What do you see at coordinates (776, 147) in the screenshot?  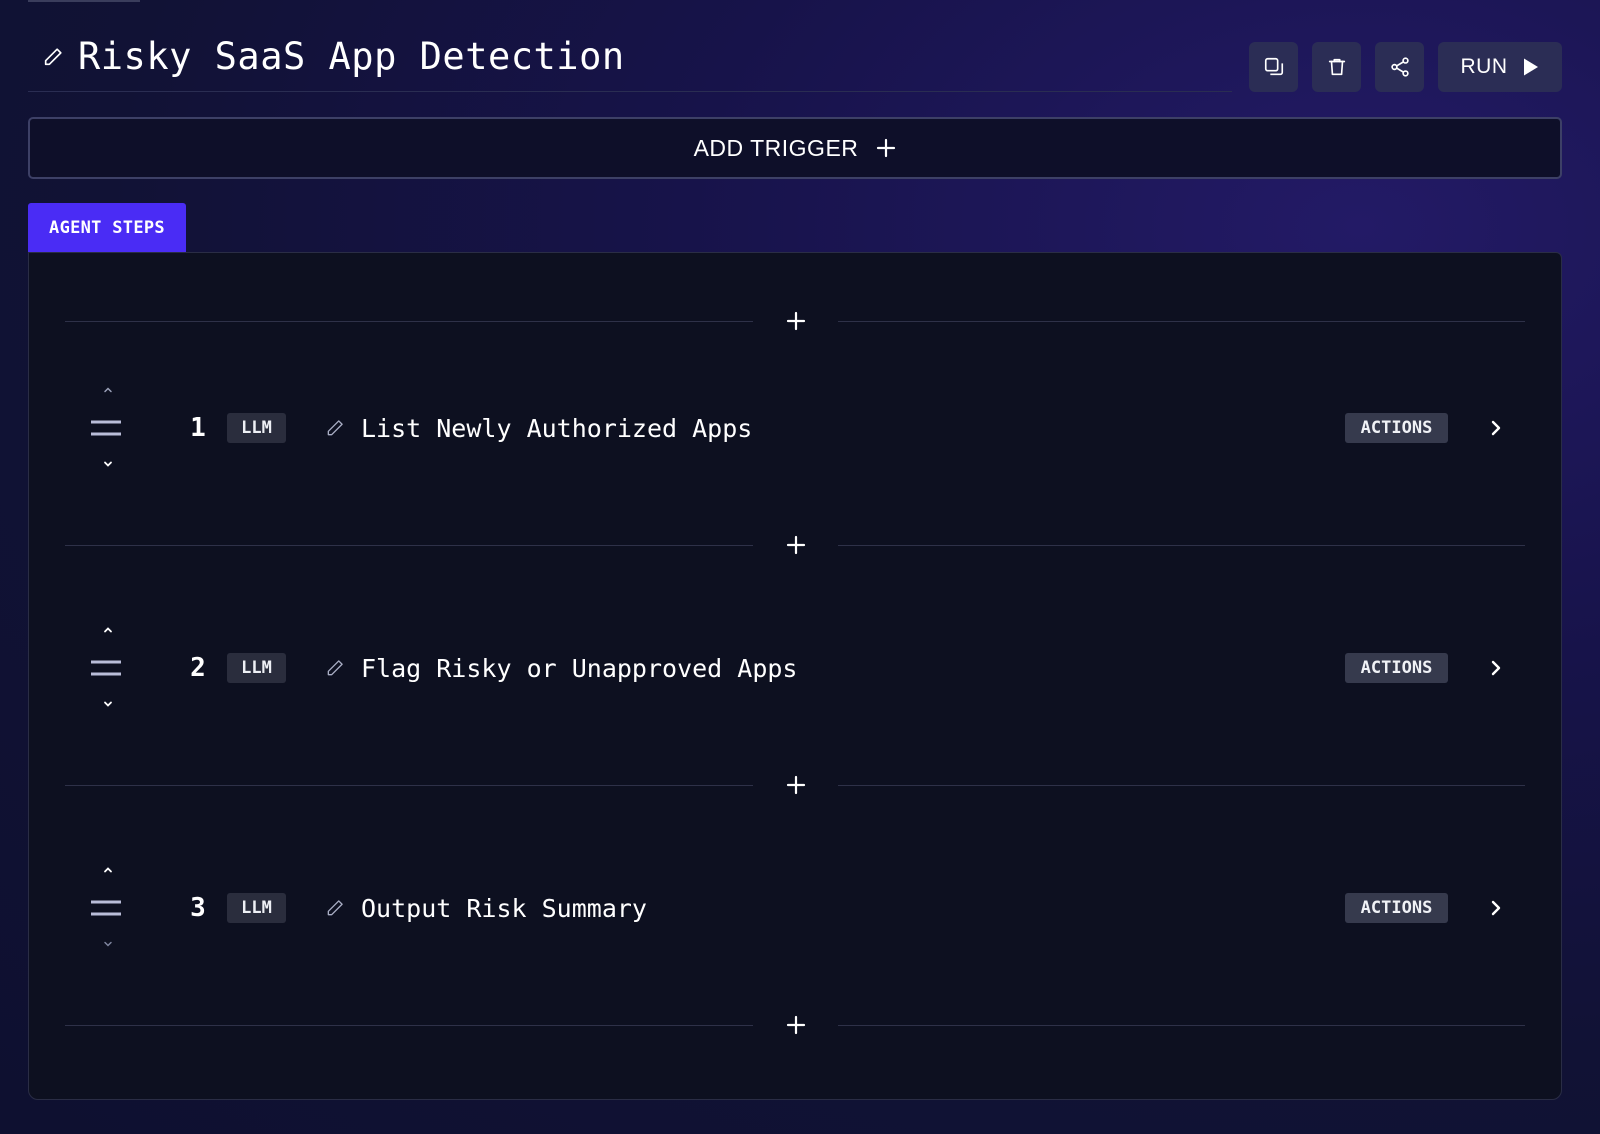 I see `add-trigger-label: ADD TRIGGER` at bounding box center [776, 147].